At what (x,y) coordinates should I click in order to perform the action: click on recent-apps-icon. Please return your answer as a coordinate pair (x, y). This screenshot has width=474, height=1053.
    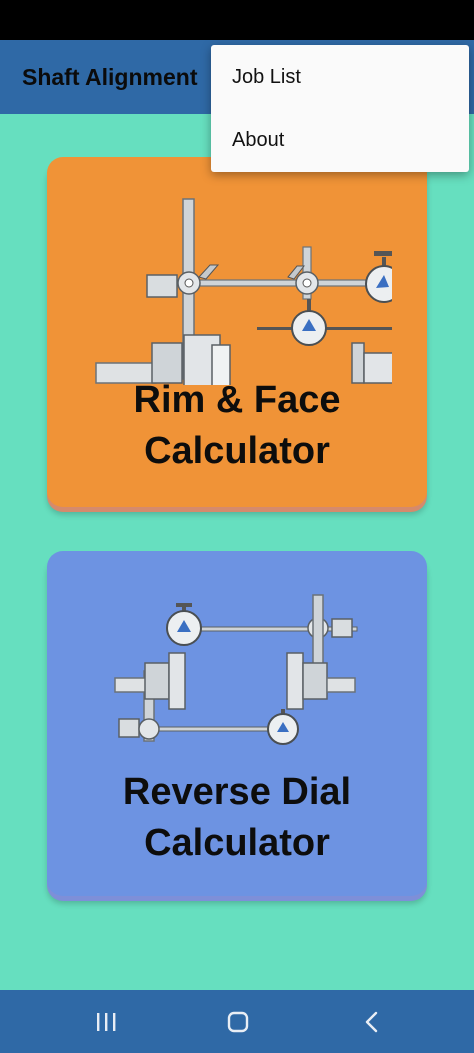
    Looking at the image, I should click on (106, 1022).